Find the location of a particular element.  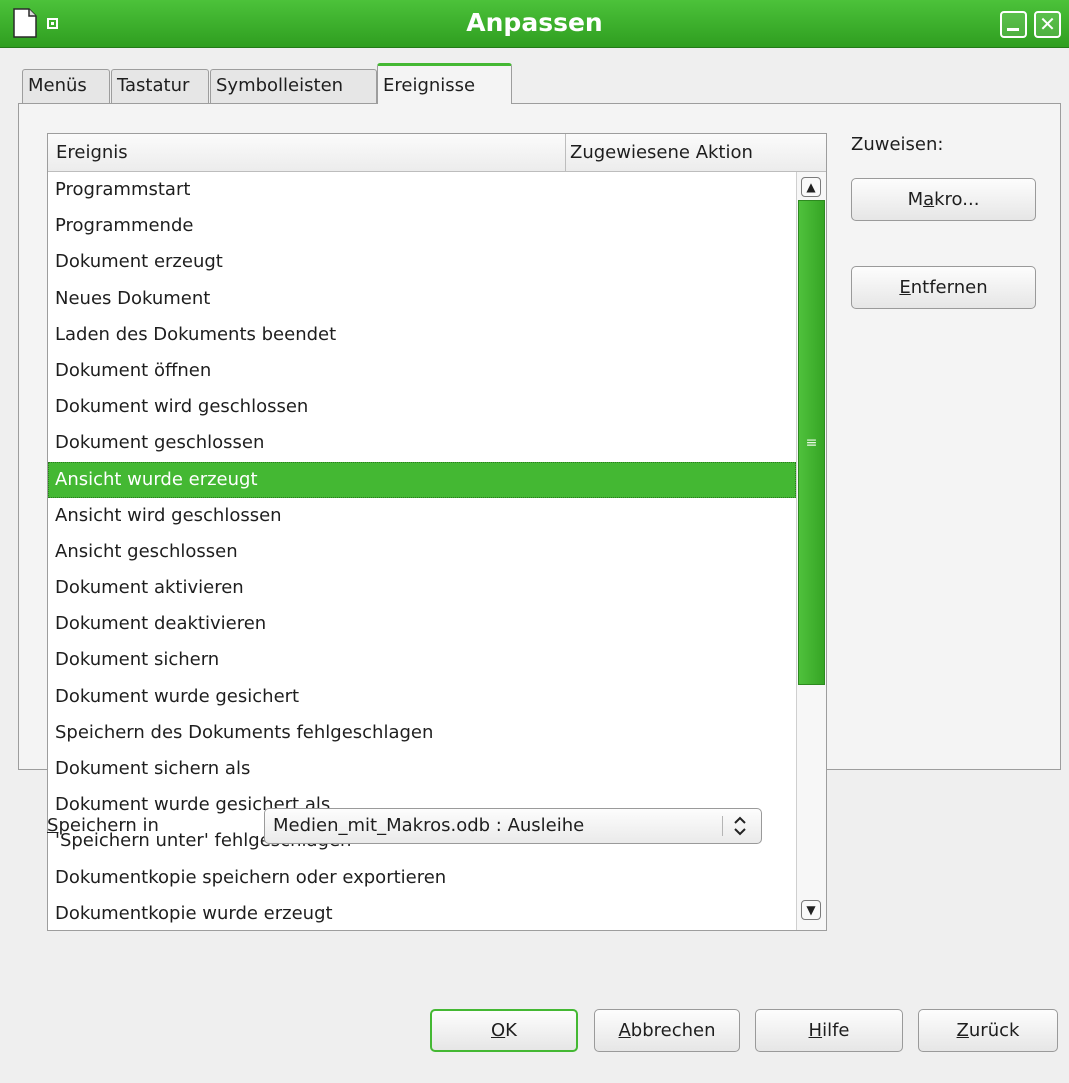

event-row: Dokumentkopie speichern oder exportieren is located at coordinates (422, 878).